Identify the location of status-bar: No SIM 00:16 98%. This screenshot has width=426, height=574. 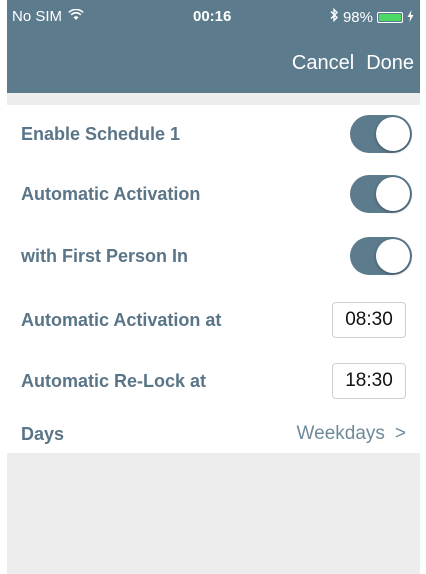
(213, 17).